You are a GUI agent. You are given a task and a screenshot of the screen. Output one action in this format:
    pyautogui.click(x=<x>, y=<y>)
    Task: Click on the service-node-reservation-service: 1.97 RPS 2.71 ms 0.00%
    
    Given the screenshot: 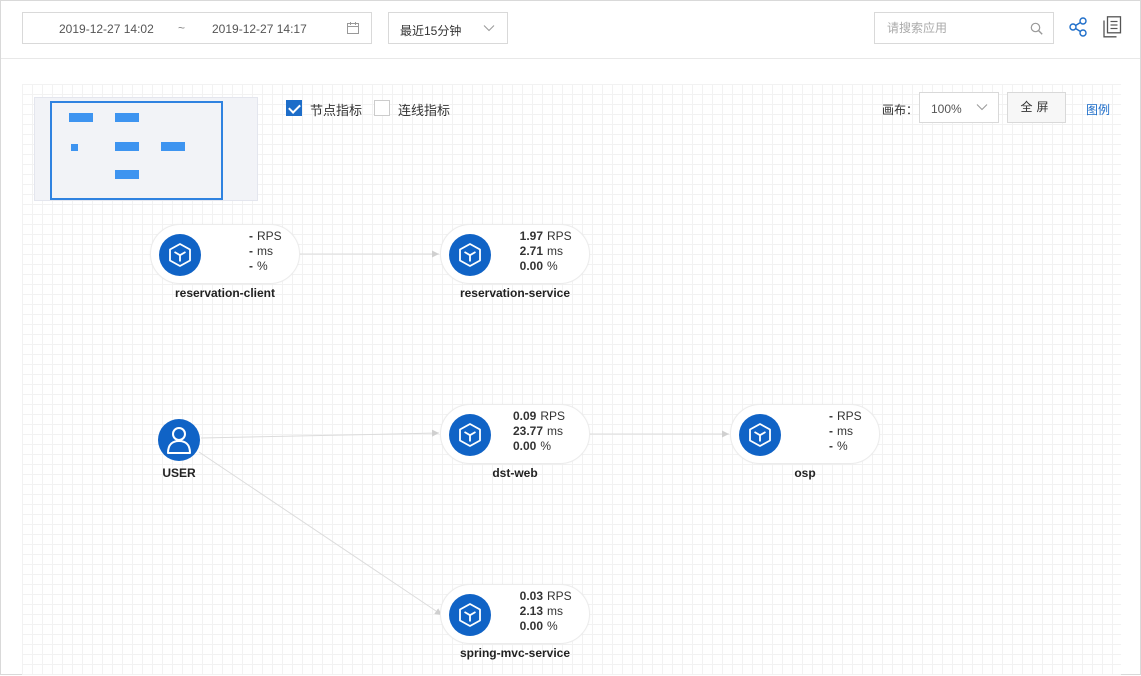 What is the action you would take?
    pyautogui.click(x=515, y=254)
    